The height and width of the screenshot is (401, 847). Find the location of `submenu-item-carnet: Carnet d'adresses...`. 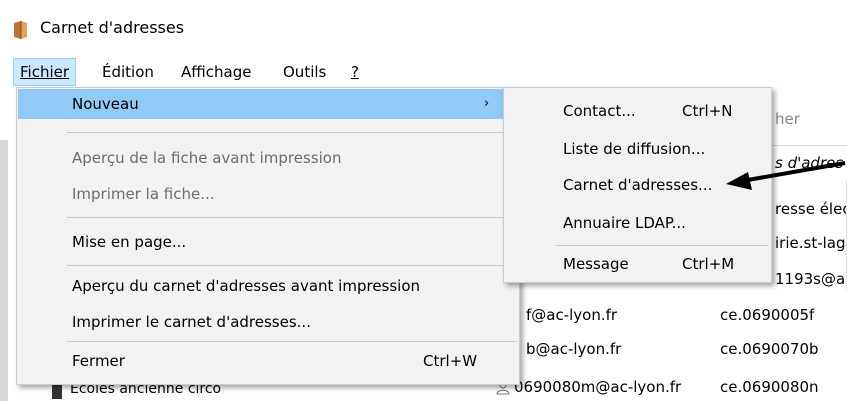

submenu-item-carnet: Carnet d'adresses... is located at coordinates (637, 185).